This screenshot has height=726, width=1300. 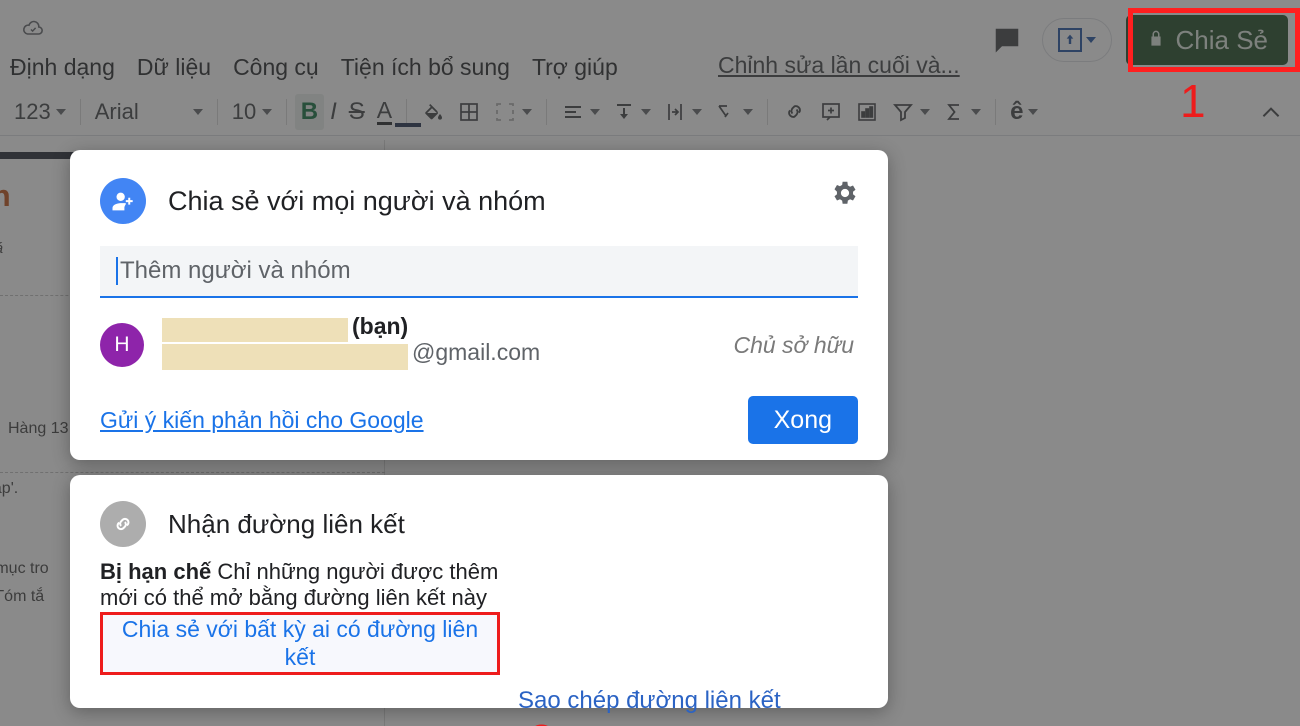 I want to click on annotation-step-1: 1, so click(x=1193, y=101).